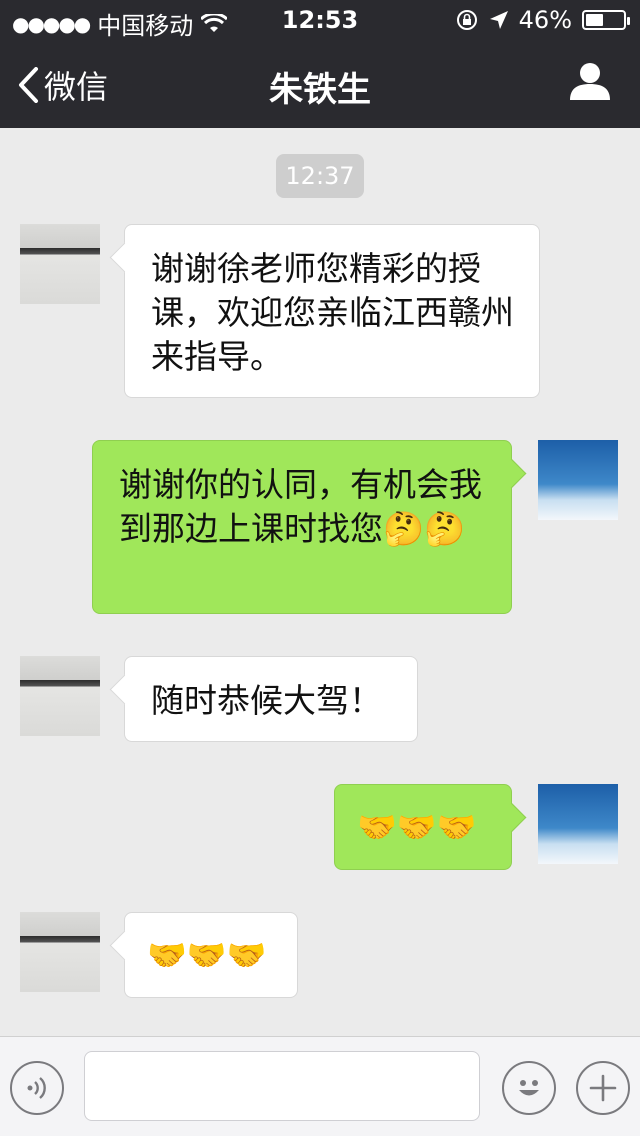  What do you see at coordinates (320, 90) in the screenshot?
I see `chat-title: 朱铁生` at bounding box center [320, 90].